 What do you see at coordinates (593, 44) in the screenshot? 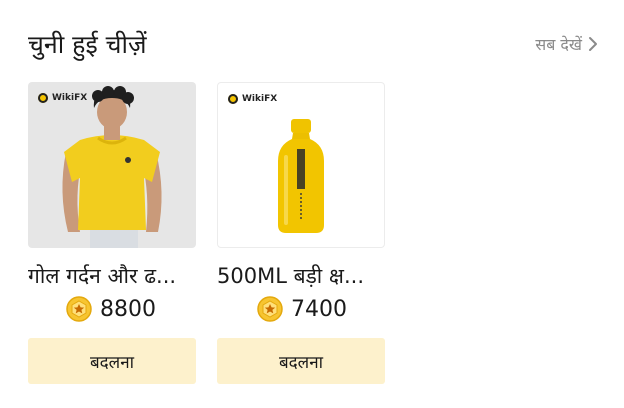
I see `chevron-right-icon` at bounding box center [593, 44].